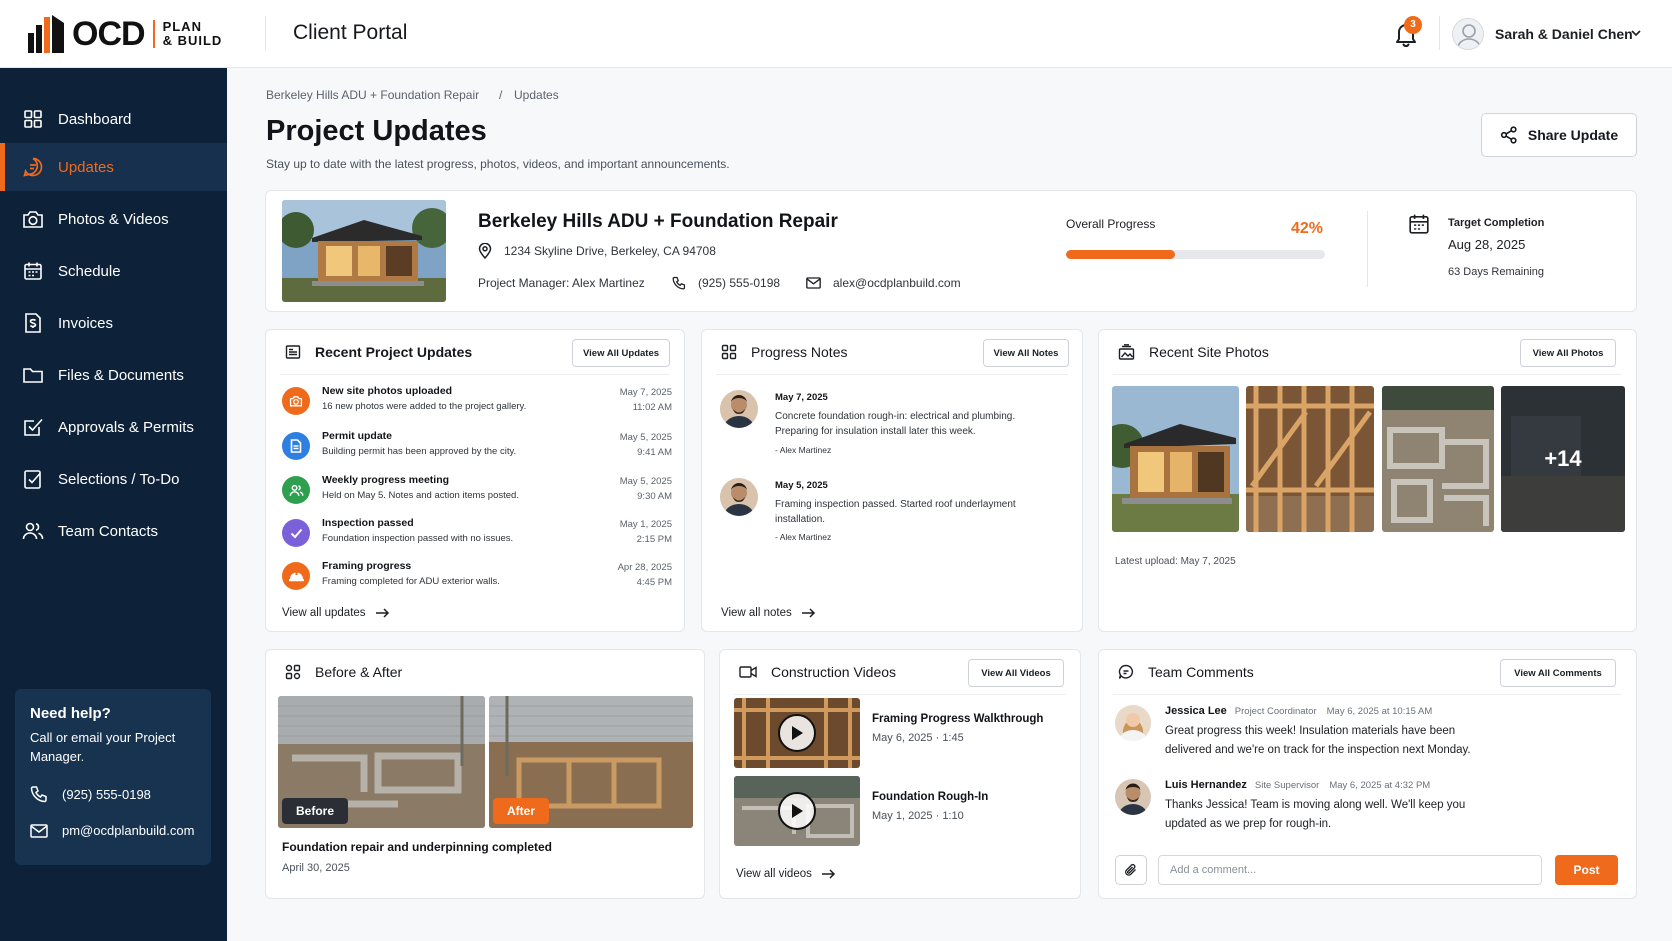 This screenshot has width=1672, height=941. What do you see at coordinates (1350, 870) in the screenshot?
I see `comment-input` at bounding box center [1350, 870].